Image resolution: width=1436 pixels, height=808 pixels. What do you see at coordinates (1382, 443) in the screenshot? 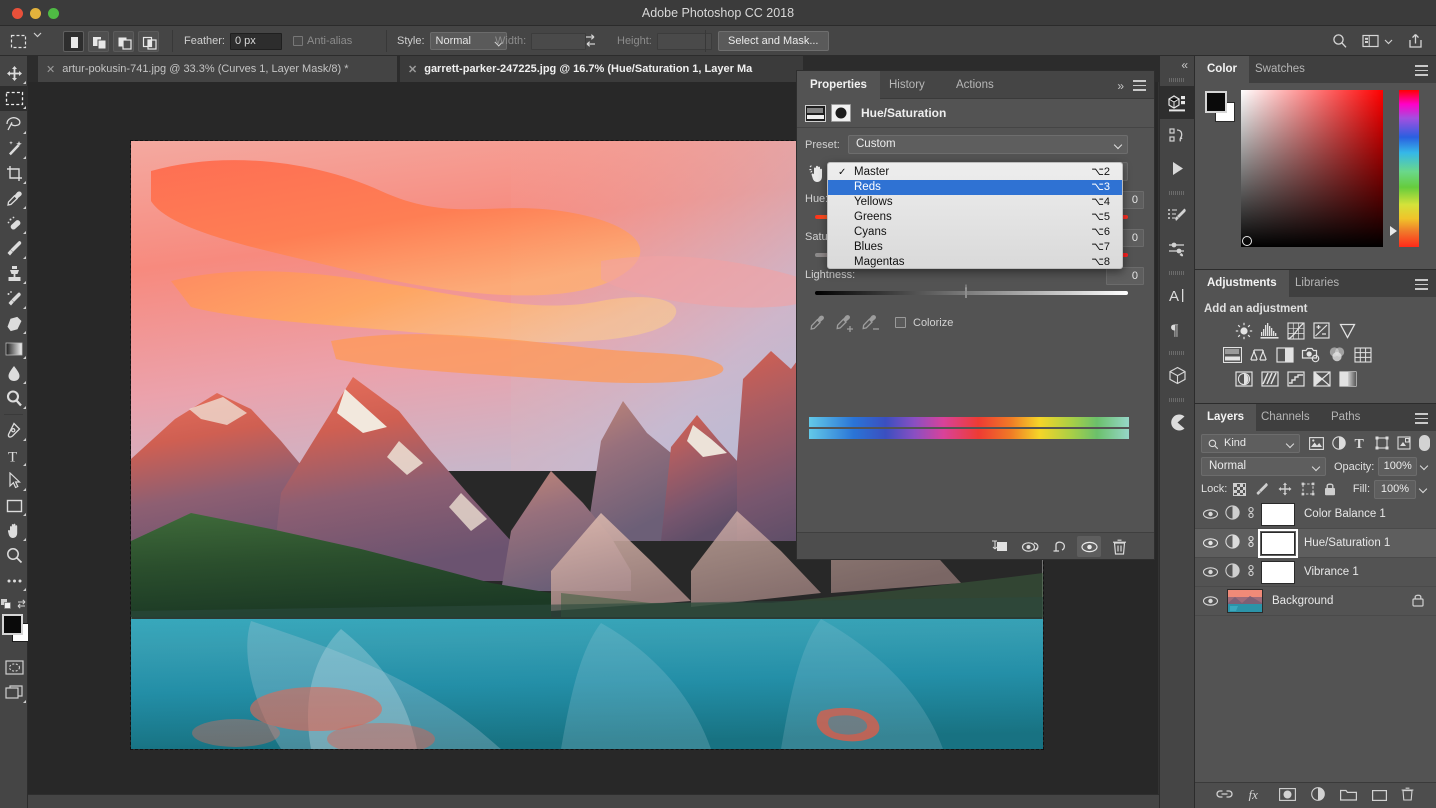
I see `filter-shape-icon` at bounding box center [1382, 443].